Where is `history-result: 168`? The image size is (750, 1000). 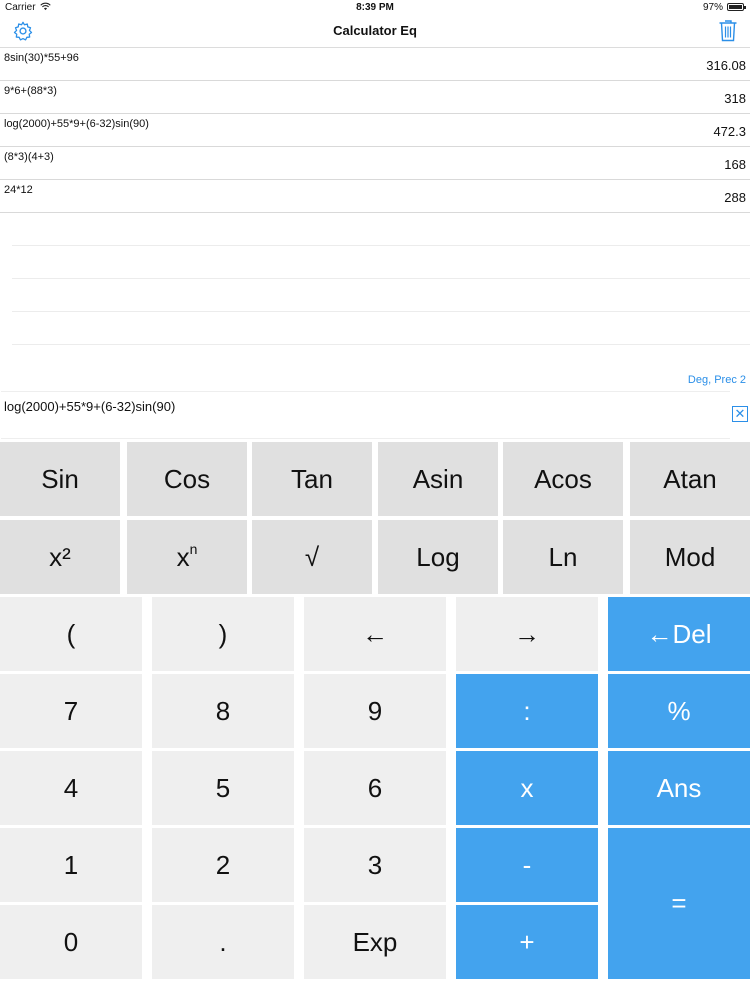
history-result: 168 is located at coordinates (735, 164).